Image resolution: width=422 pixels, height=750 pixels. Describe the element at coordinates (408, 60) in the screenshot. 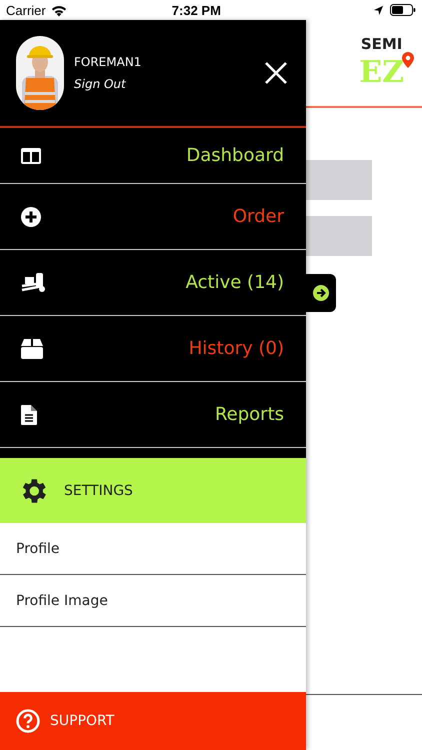

I see `map-pin-icon` at that location.